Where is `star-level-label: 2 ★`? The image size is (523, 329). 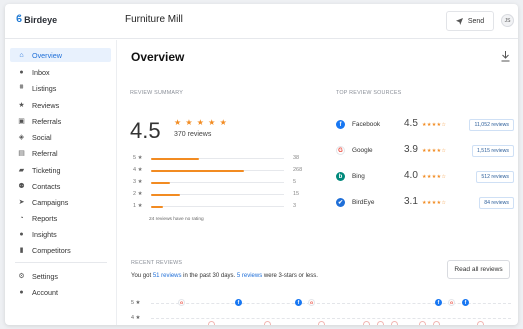
star-level-label: 2 ★ is located at coordinates (138, 194).